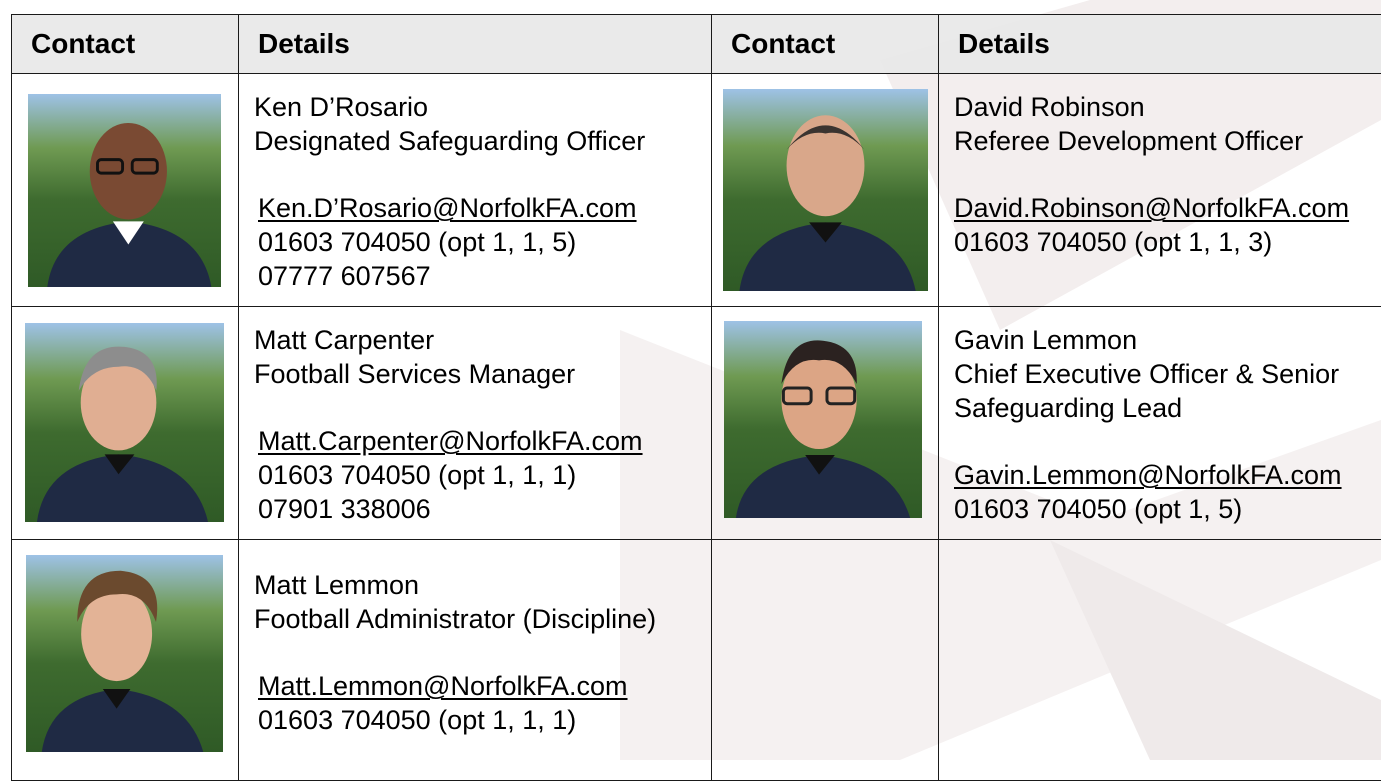 The image size is (1381, 781). Describe the element at coordinates (475, 44) in the screenshot. I see `header-details-1: Details` at that location.